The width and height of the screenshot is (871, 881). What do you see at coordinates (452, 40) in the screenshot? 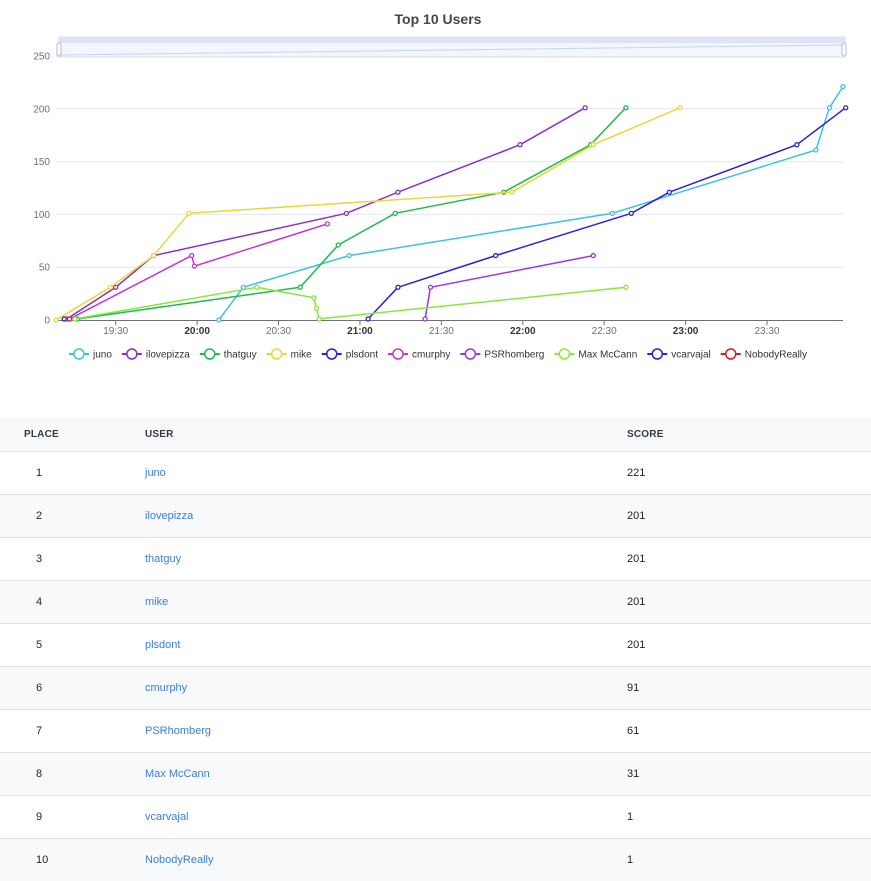
I see `zoom-slider-selection` at bounding box center [452, 40].